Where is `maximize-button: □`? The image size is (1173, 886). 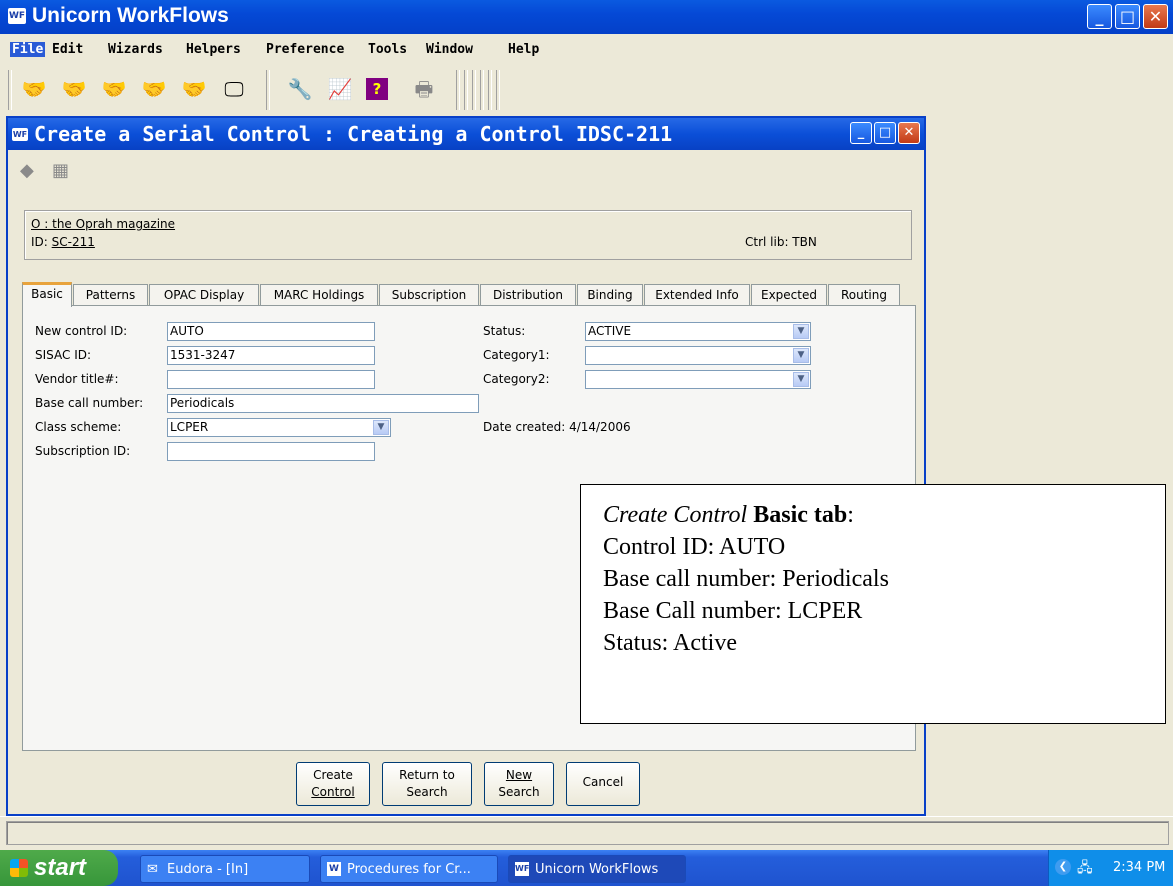 maximize-button: □ is located at coordinates (1127, 16).